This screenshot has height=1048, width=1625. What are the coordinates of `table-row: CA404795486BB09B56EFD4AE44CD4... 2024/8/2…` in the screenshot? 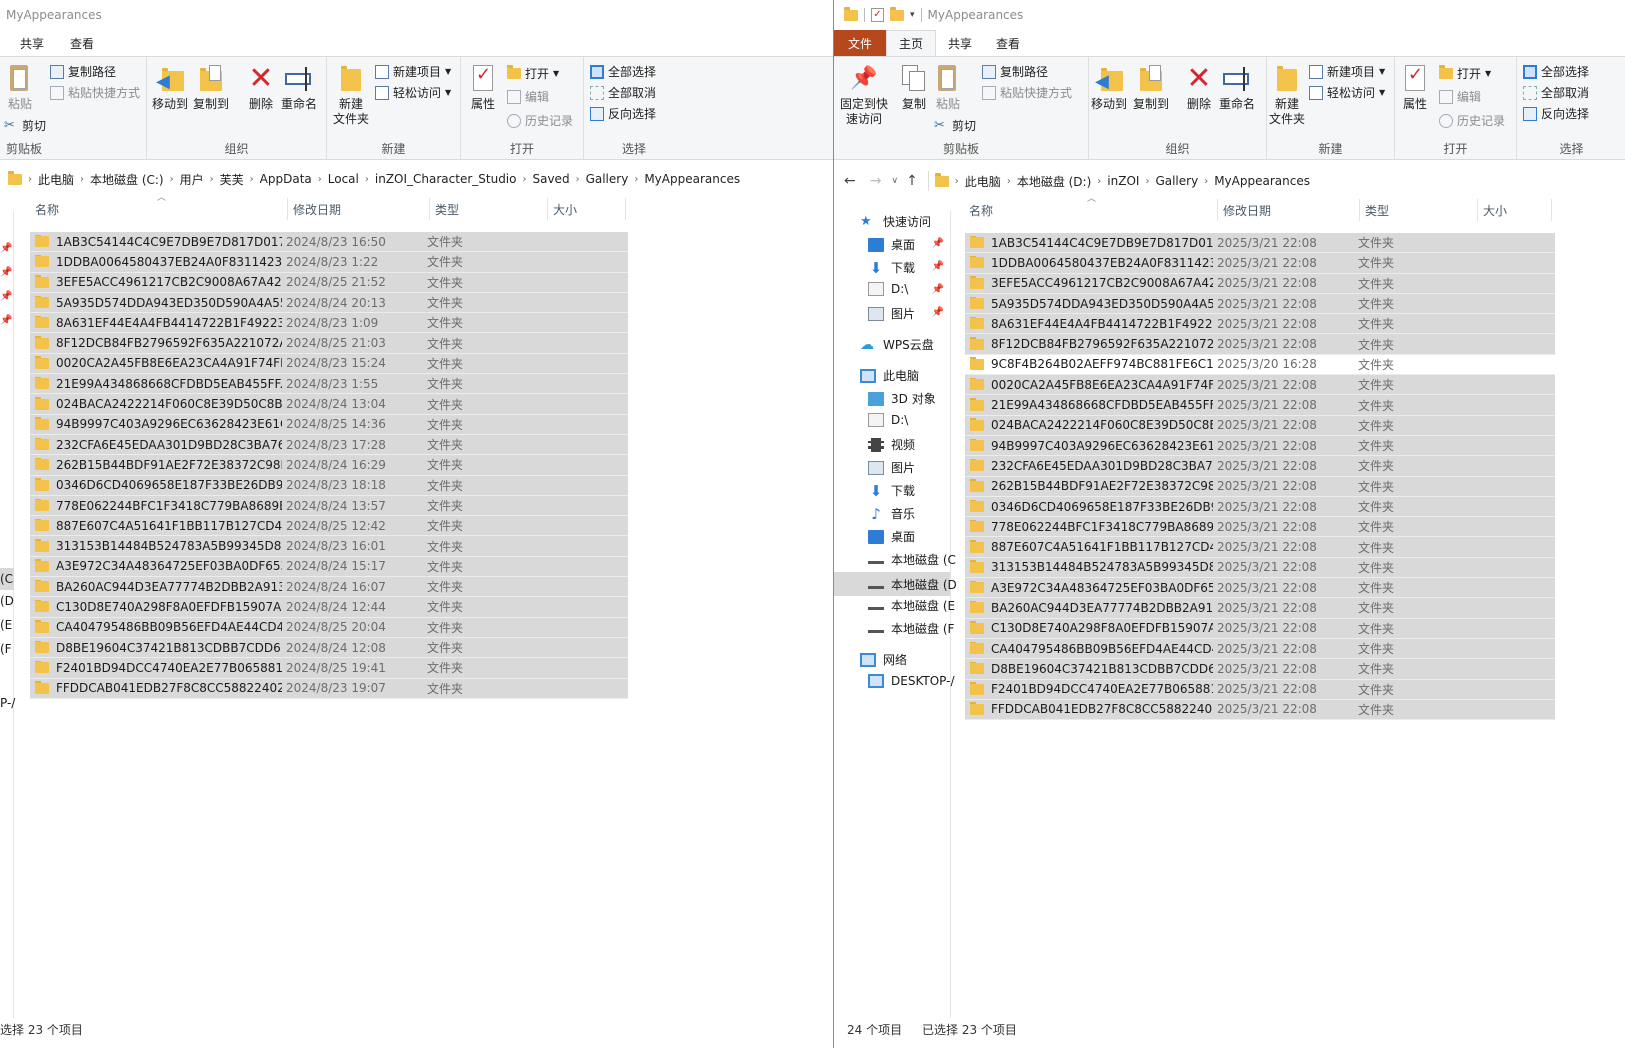 It's located at (329, 627).